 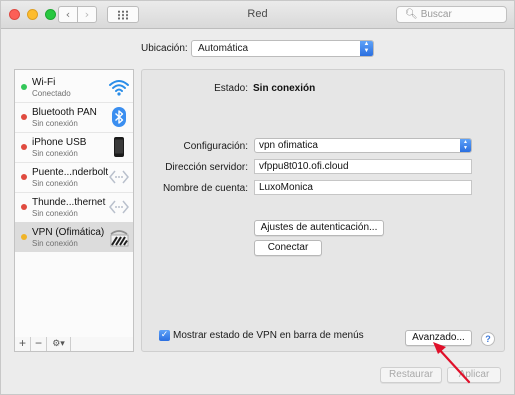 What do you see at coordinates (223, 48) in the screenshot?
I see `location-value: Automática` at bounding box center [223, 48].